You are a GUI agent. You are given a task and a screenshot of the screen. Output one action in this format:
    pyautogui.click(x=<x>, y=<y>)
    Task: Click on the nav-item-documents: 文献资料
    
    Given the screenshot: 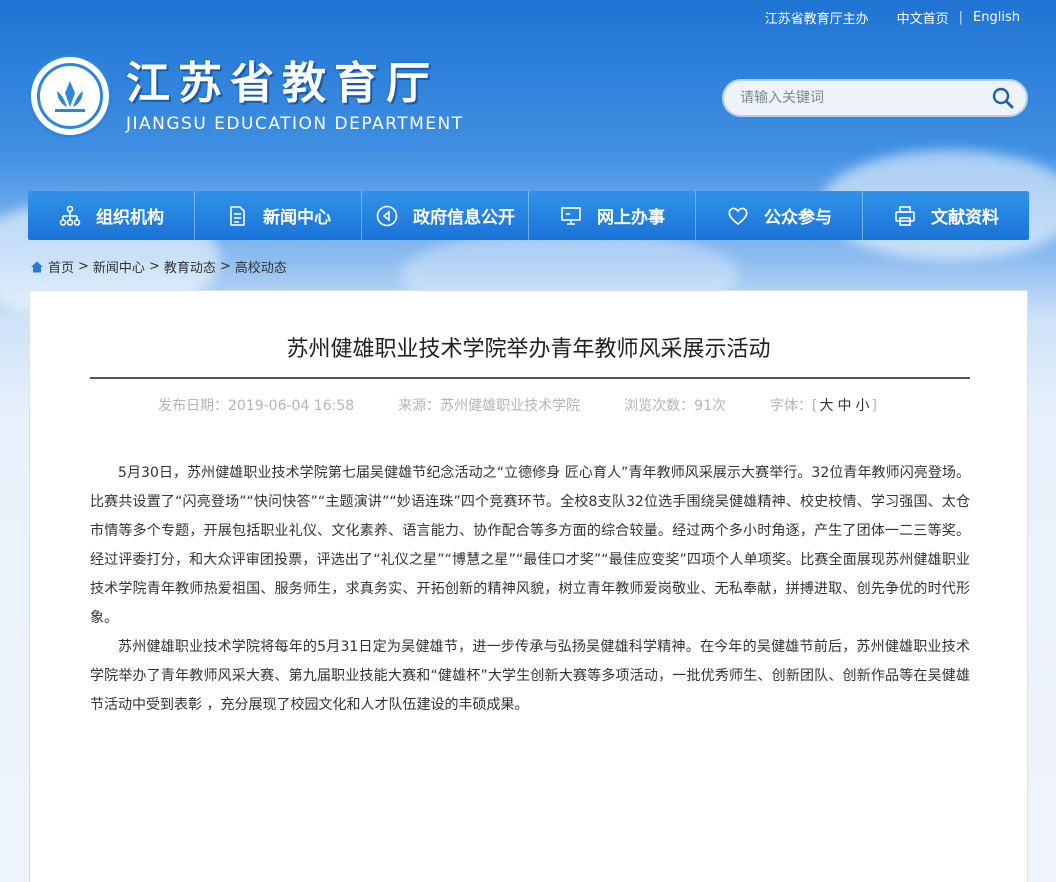 What is the action you would take?
    pyautogui.click(x=946, y=215)
    